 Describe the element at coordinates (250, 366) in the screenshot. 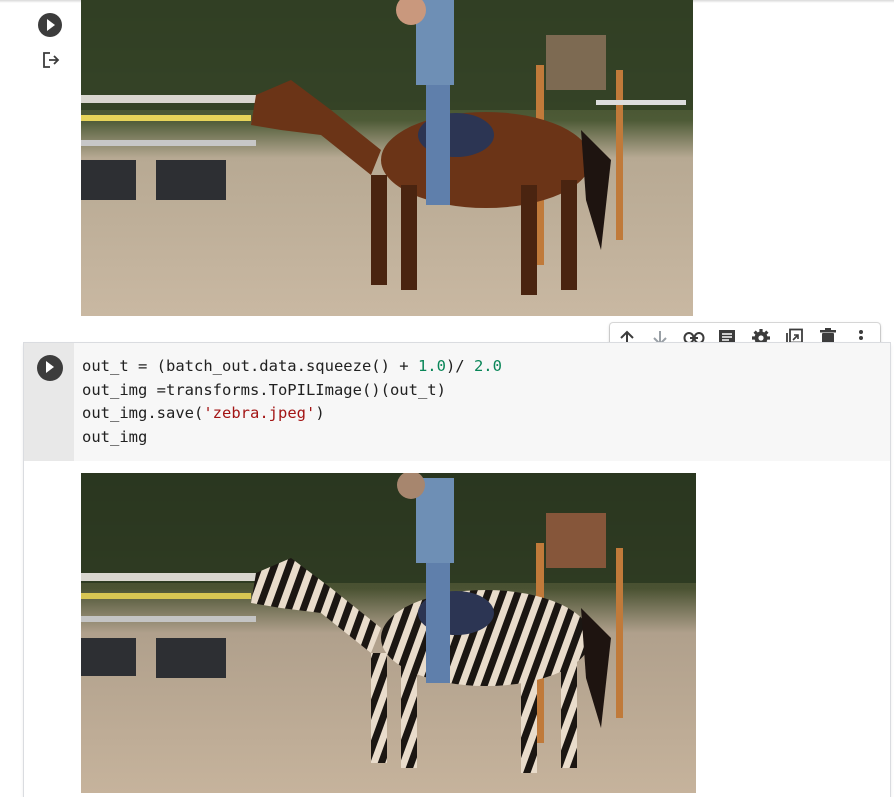

I see `code-token: out_t = (batch_out.data.squeeze() +` at that location.